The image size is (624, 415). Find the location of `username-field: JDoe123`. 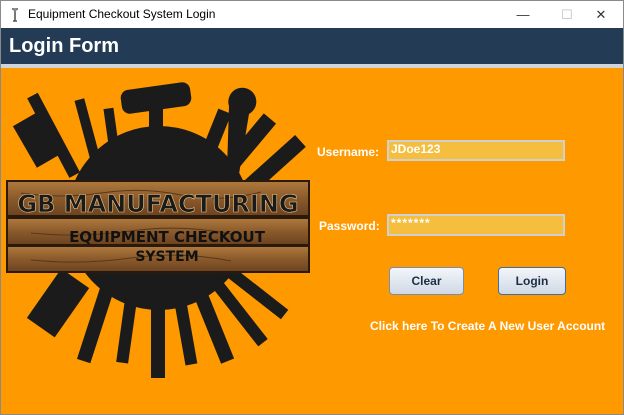

username-field: JDoe123 is located at coordinates (476, 150).